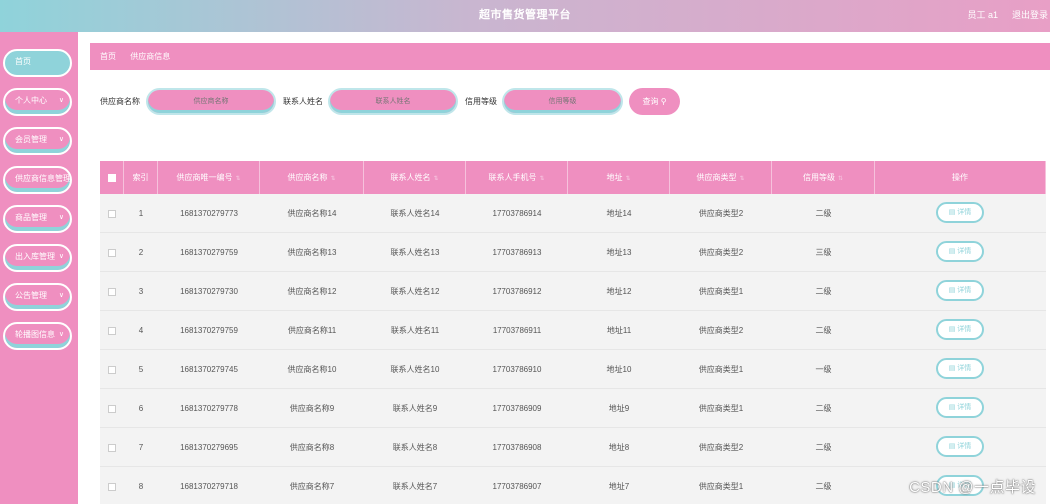 This screenshot has height=504, width=1050. What do you see at coordinates (141, 330) in the screenshot?
I see `cell-index: 4` at bounding box center [141, 330].